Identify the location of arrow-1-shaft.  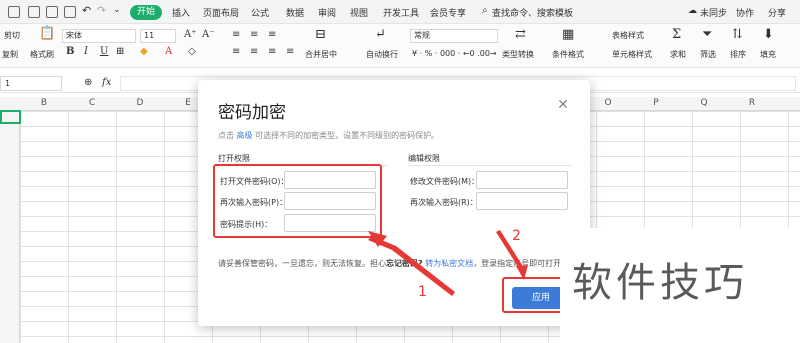
(411, 266).